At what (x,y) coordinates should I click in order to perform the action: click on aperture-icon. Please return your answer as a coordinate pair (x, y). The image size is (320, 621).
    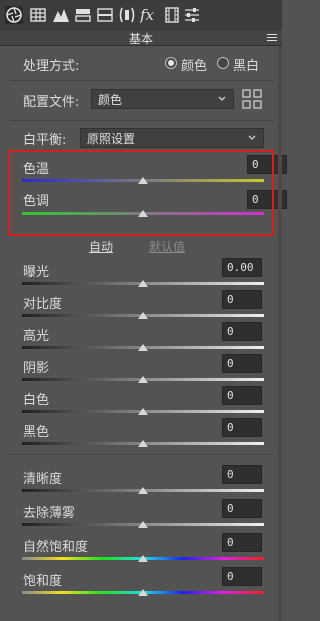
    Looking at the image, I should click on (14, 15).